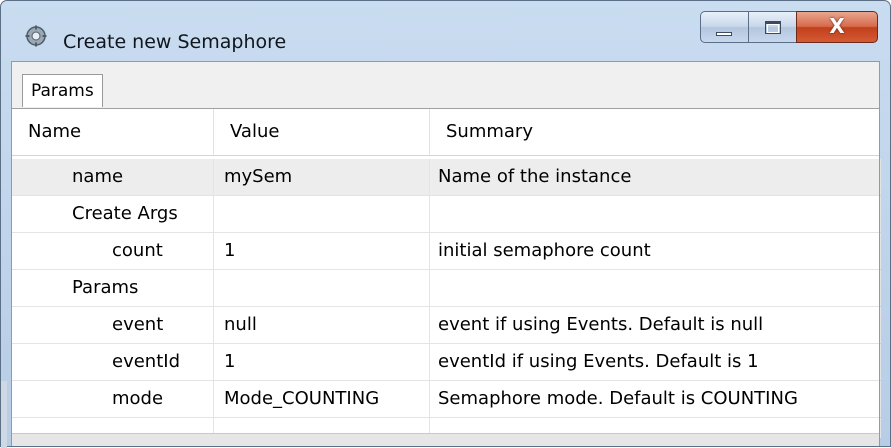  Describe the element at coordinates (724, 34) in the screenshot. I see `minimize-icon` at that location.